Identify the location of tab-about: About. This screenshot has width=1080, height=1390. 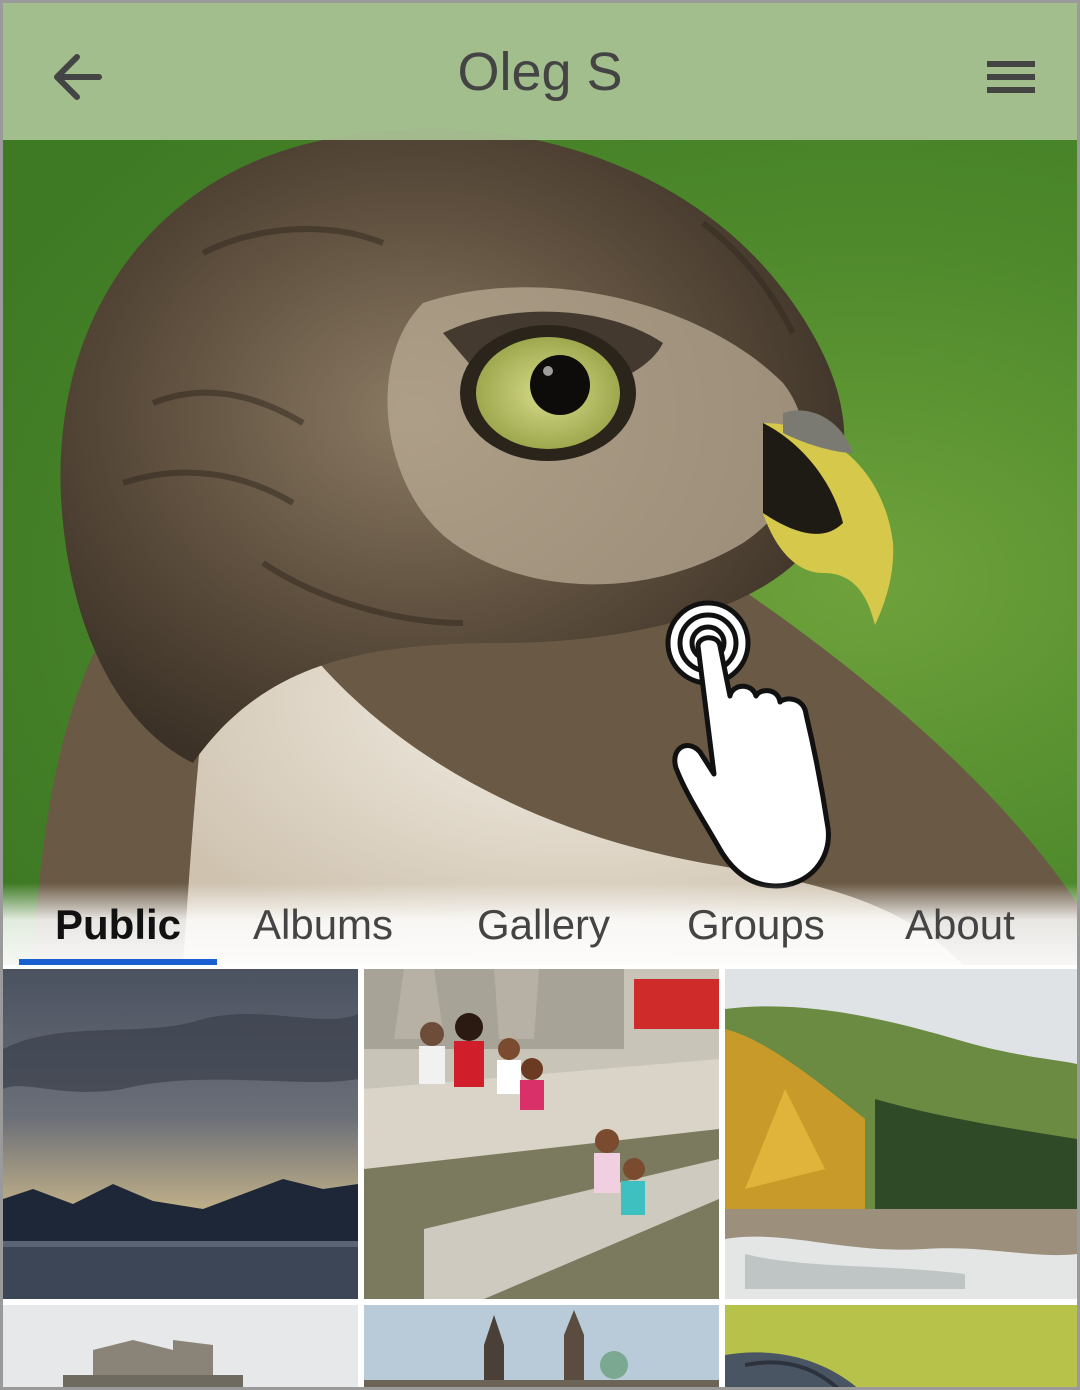
(960, 925).